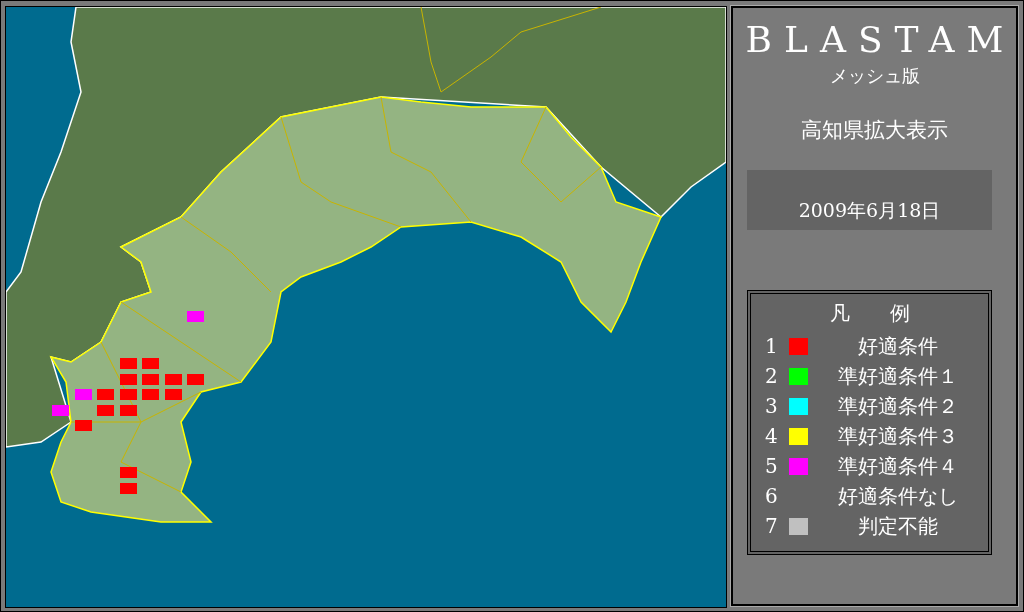 The width and height of the screenshot is (1024, 612). What do you see at coordinates (772, 496) in the screenshot?
I see `legend-number: 6` at bounding box center [772, 496].